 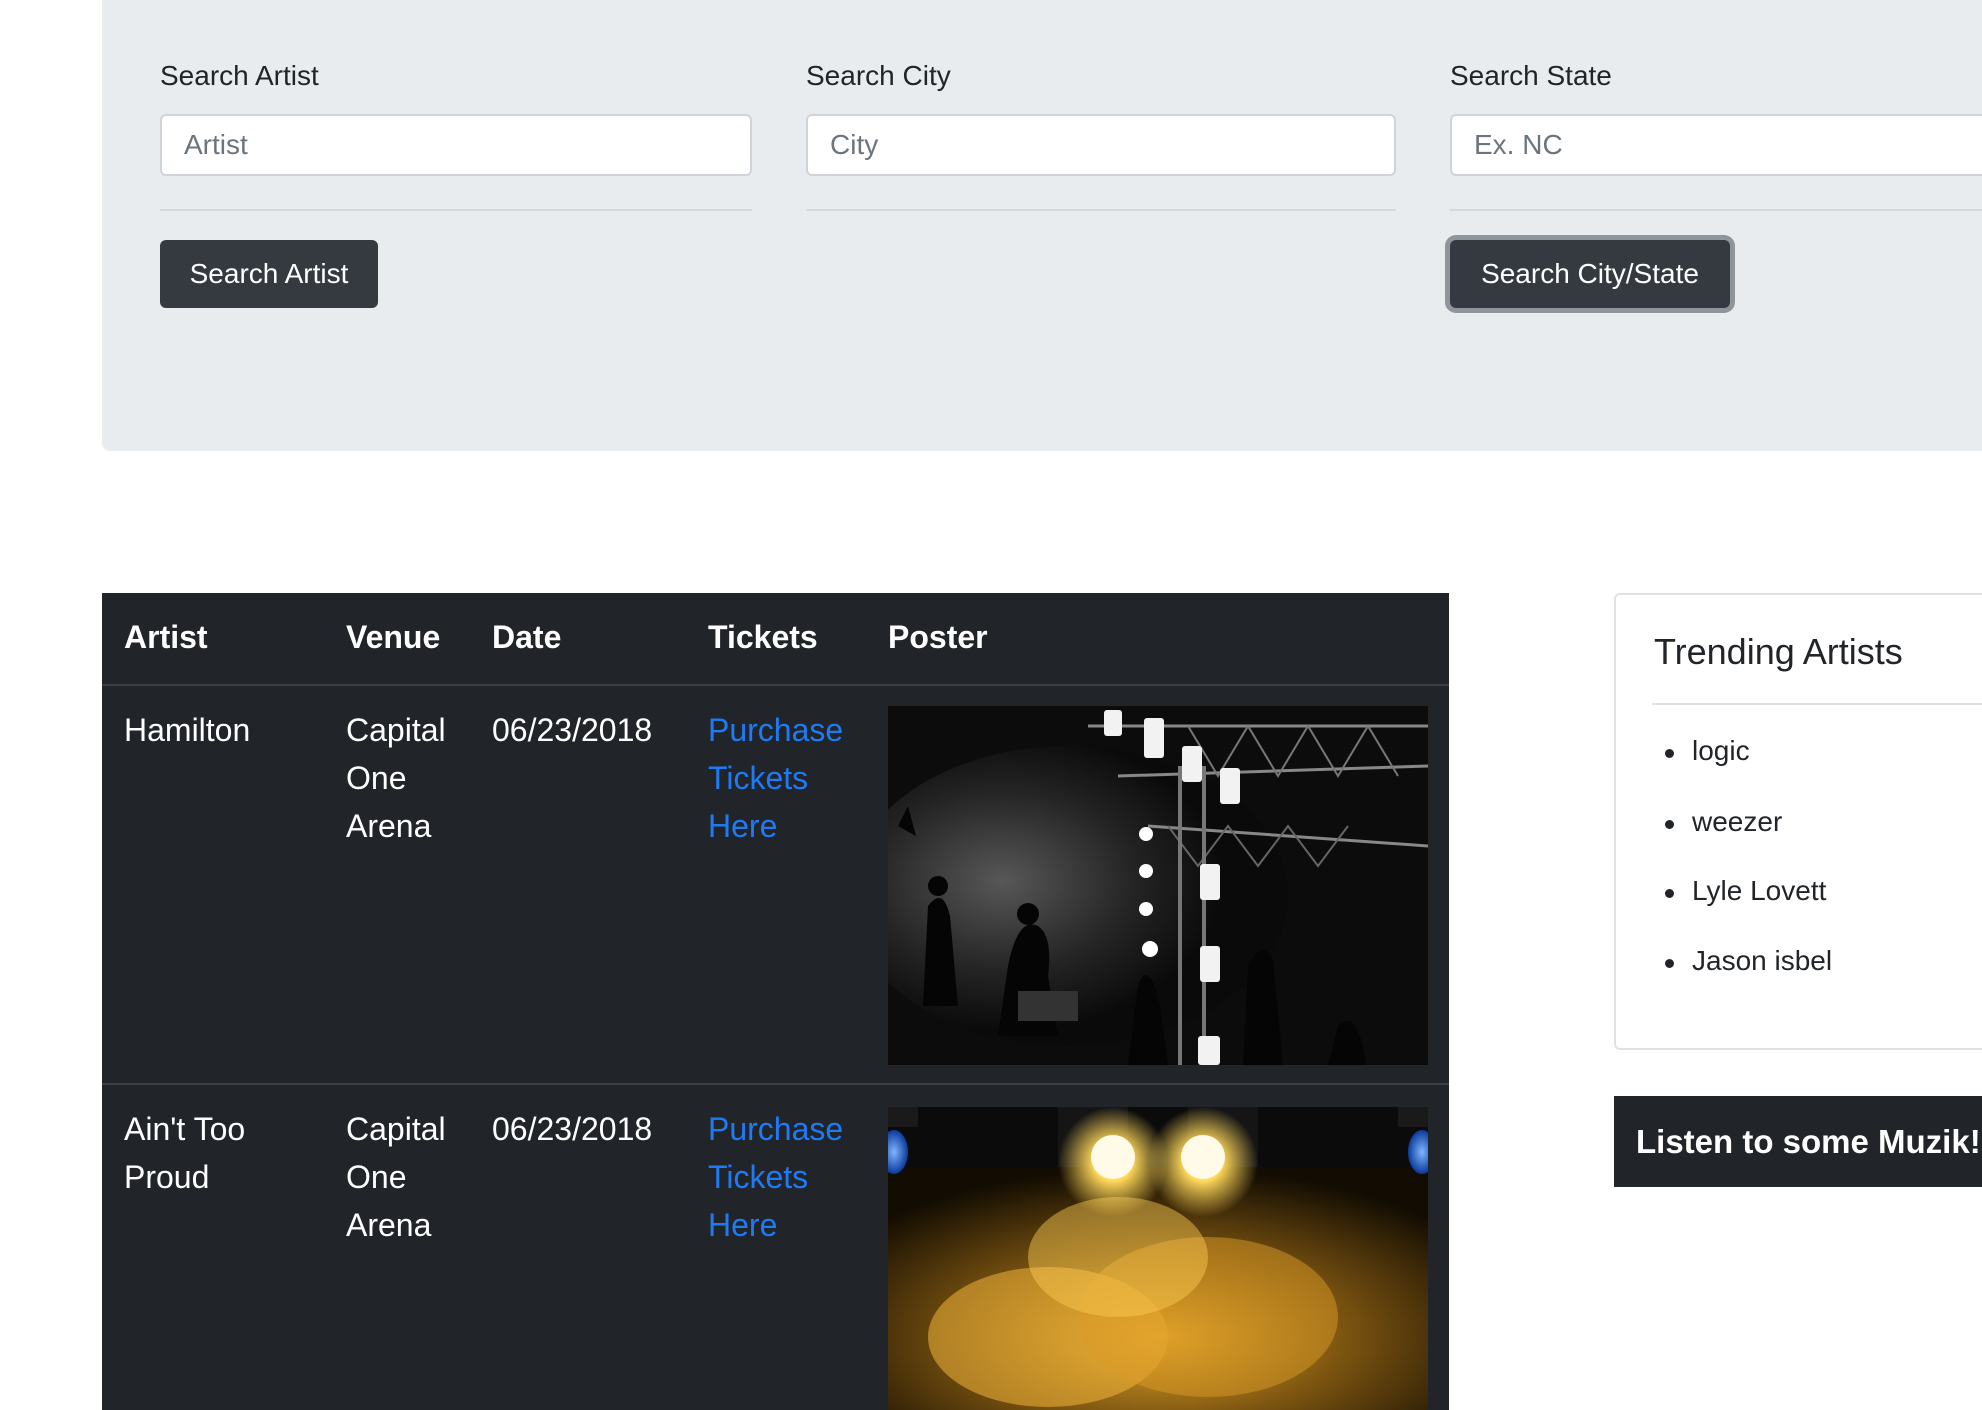 What do you see at coordinates (1798, 1141) in the screenshot?
I see `listen-to-muzik-banner: Listen to some Muzik!` at bounding box center [1798, 1141].